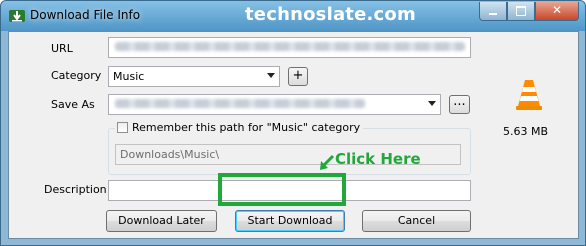 The width and height of the screenshot is (586, 246). What do you see at coordinates (526, 131) in the screenshot?
I see `file-size: 5.63 MB` at bounding box center [526, 131].